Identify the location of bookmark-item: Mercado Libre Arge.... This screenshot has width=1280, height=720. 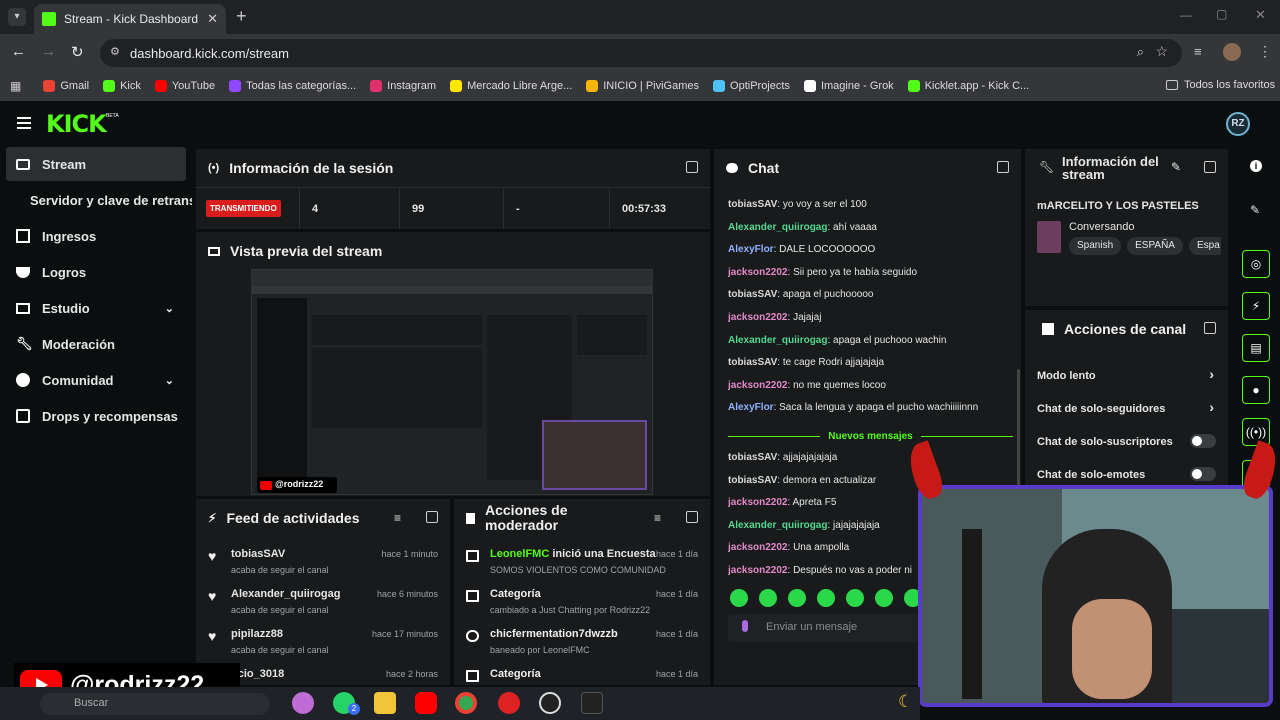
(511, 86).